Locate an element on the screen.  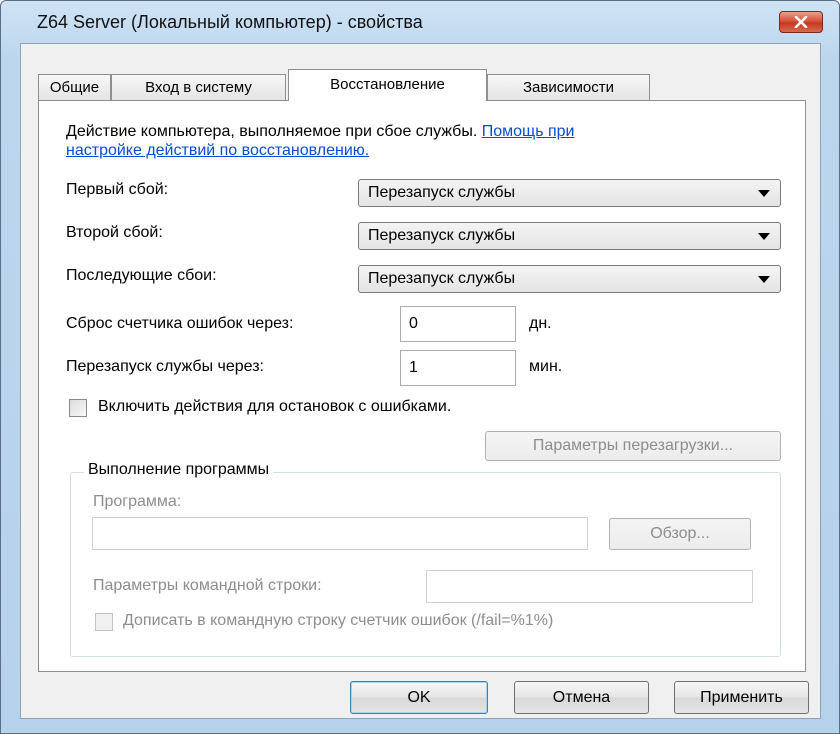
first-failure-value: Перезапуск службы is located at coordinates (442, 192).